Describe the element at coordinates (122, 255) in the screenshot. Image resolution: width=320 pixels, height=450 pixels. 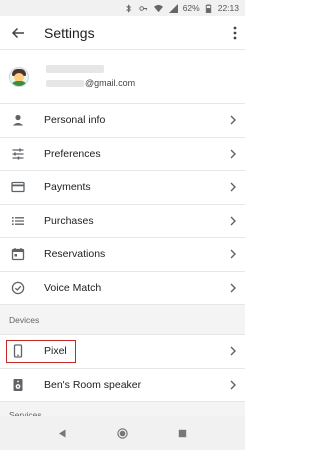
I see `menu-item-reservations: Reservations` at that location.